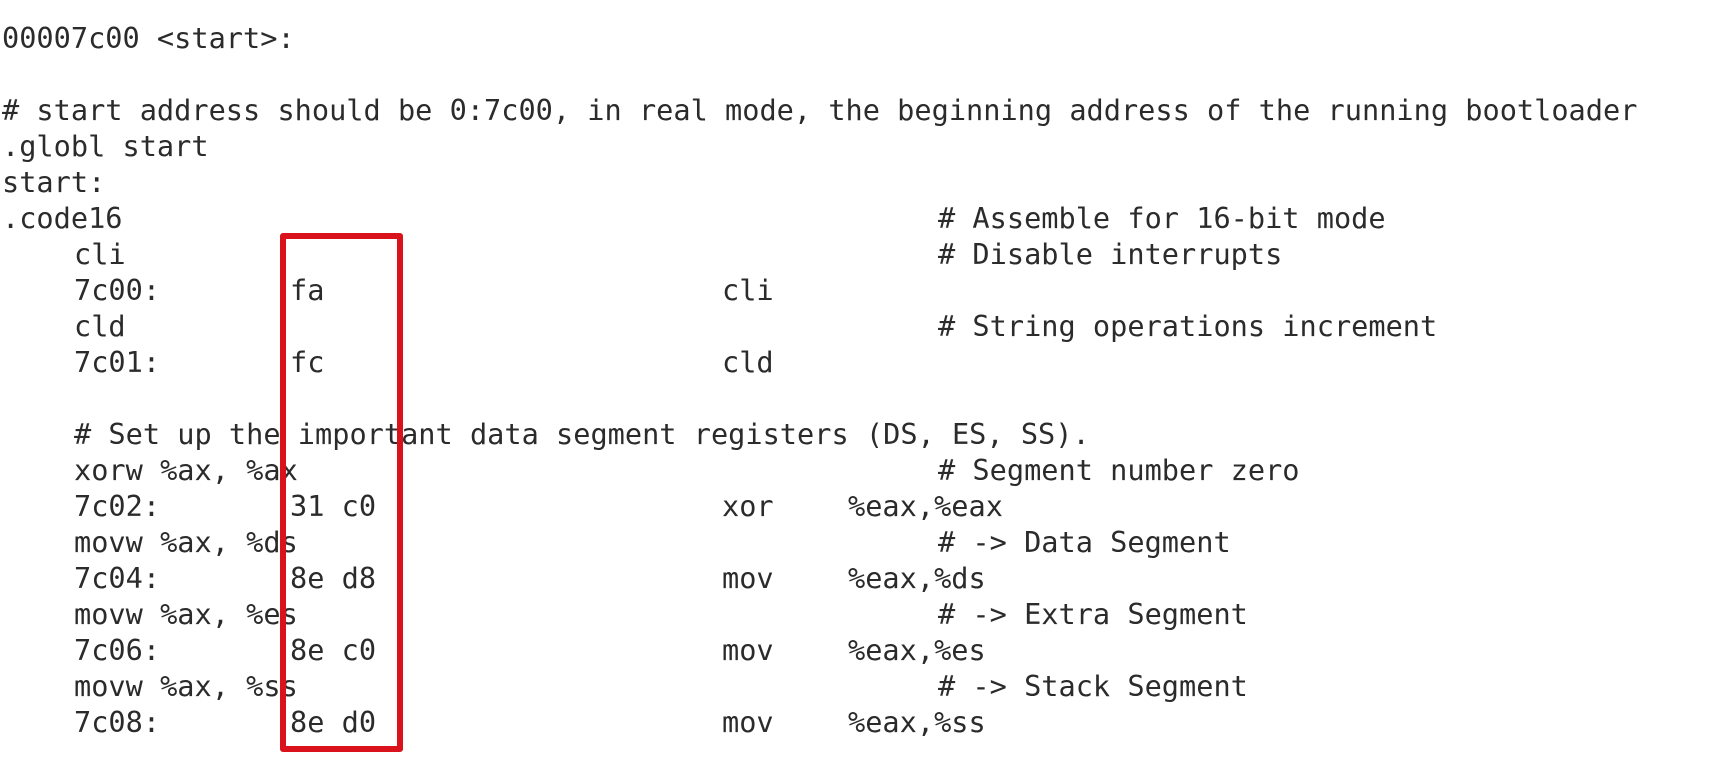  I want to click on source-code: cli, so click(100, 254).